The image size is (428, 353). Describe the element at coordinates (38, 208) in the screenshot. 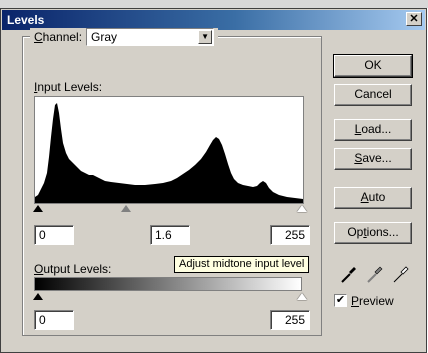

I see `black-point-slider` at that location.